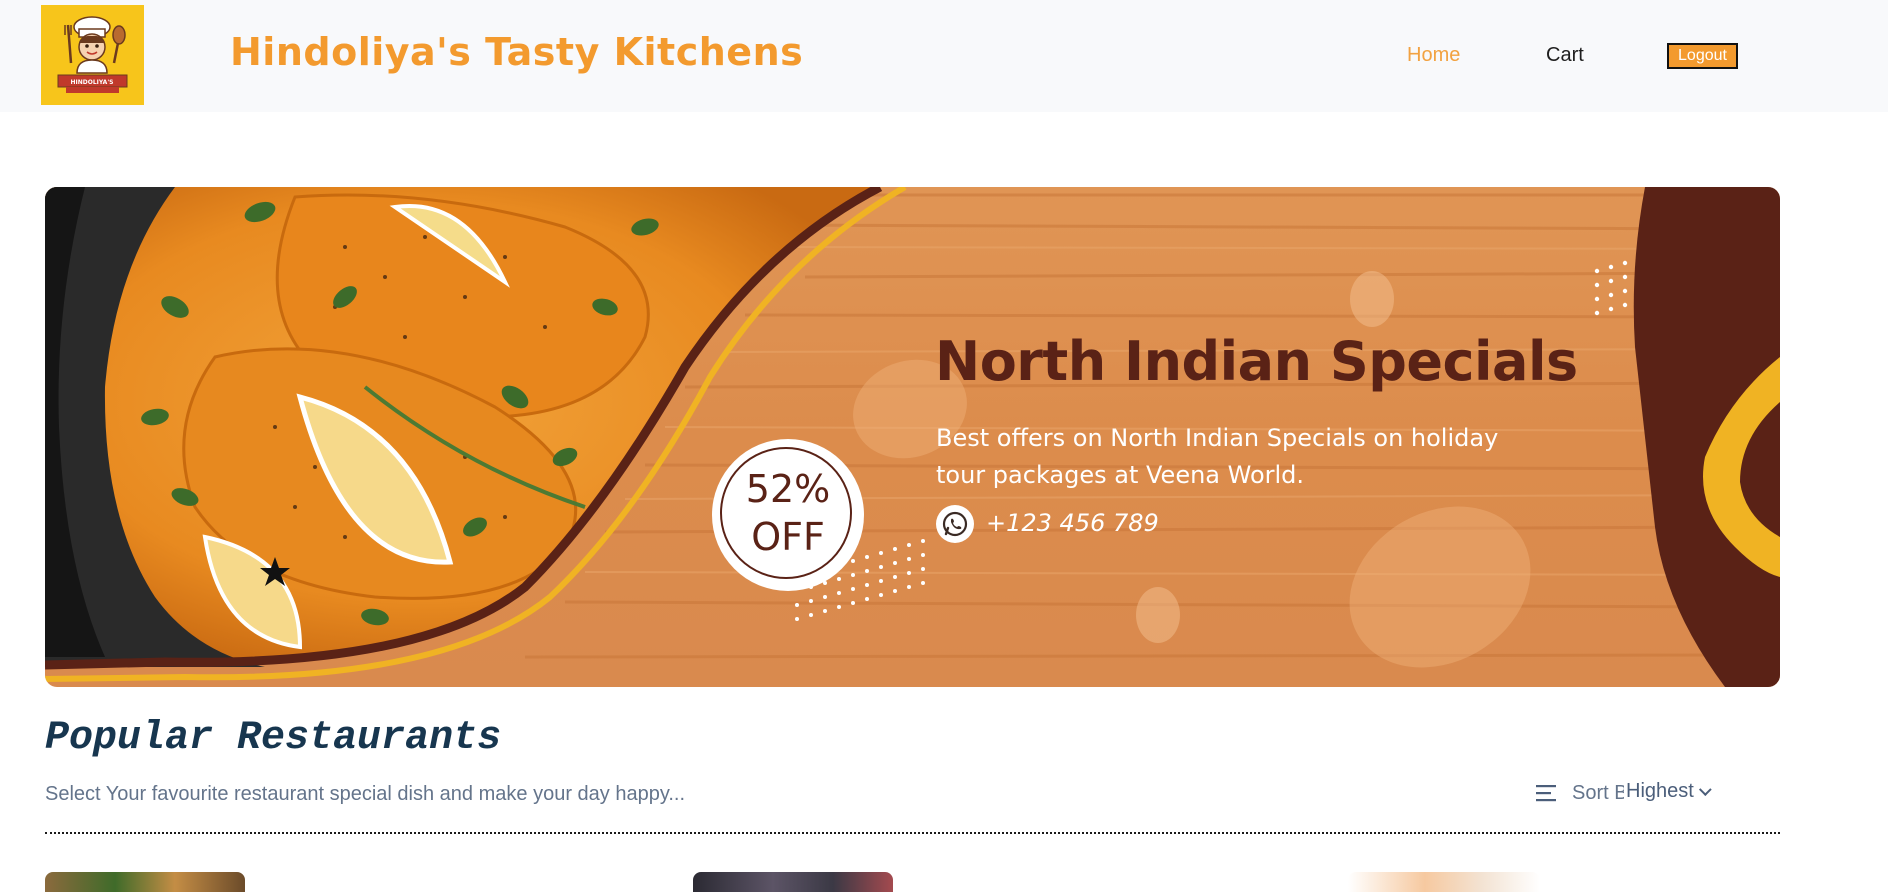  Describe the element at coordinates (1546, 793) in the screenshot. I see `sort-lines-icon` at that location.